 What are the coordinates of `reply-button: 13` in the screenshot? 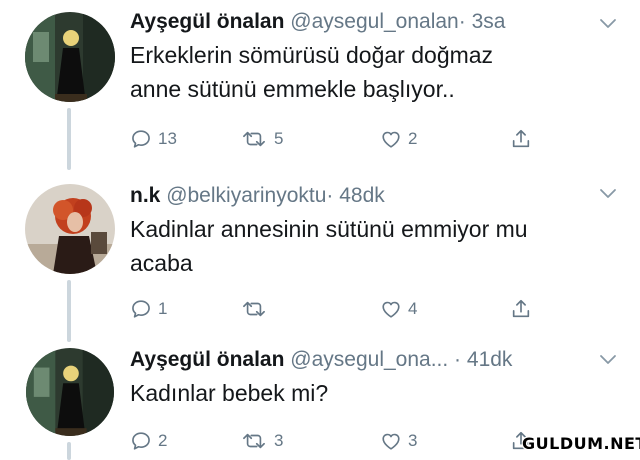 It's located at (153, 139).